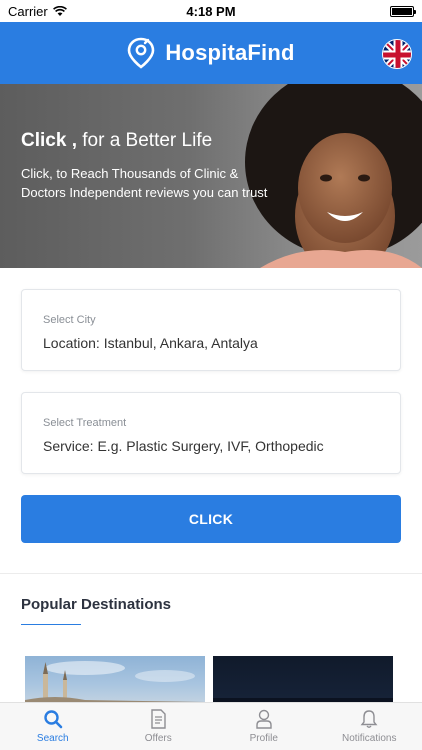 The height and width of the screenshot is (750, 422). I want to click on popular-destinations-title: Popular Destinations, so click(96, 604).